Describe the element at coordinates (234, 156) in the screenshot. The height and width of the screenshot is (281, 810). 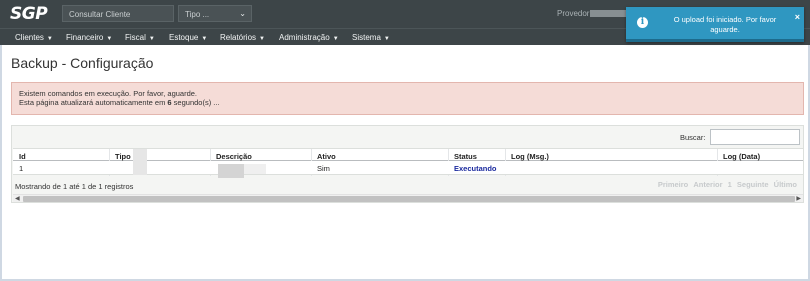
I see `column-header-descricao: Descrição` at that location.